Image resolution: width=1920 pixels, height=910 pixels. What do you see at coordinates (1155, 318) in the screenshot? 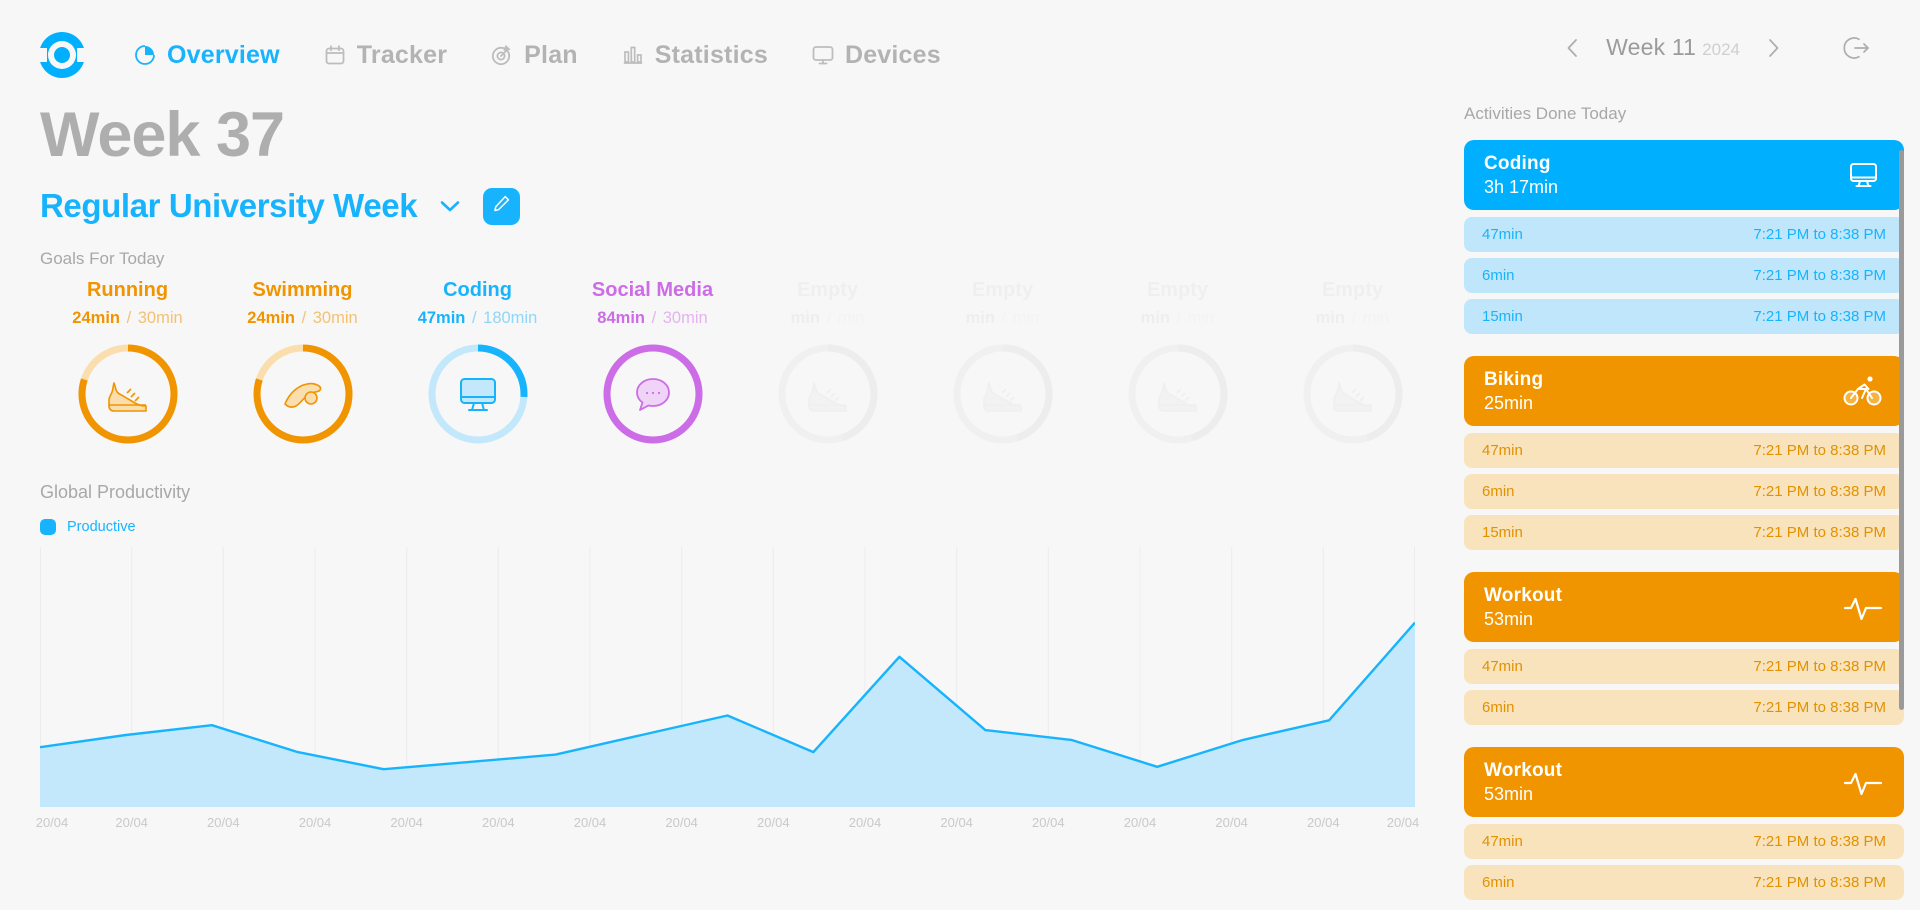
I see `goal-current-value: min` at bounding box center [1155, 318].